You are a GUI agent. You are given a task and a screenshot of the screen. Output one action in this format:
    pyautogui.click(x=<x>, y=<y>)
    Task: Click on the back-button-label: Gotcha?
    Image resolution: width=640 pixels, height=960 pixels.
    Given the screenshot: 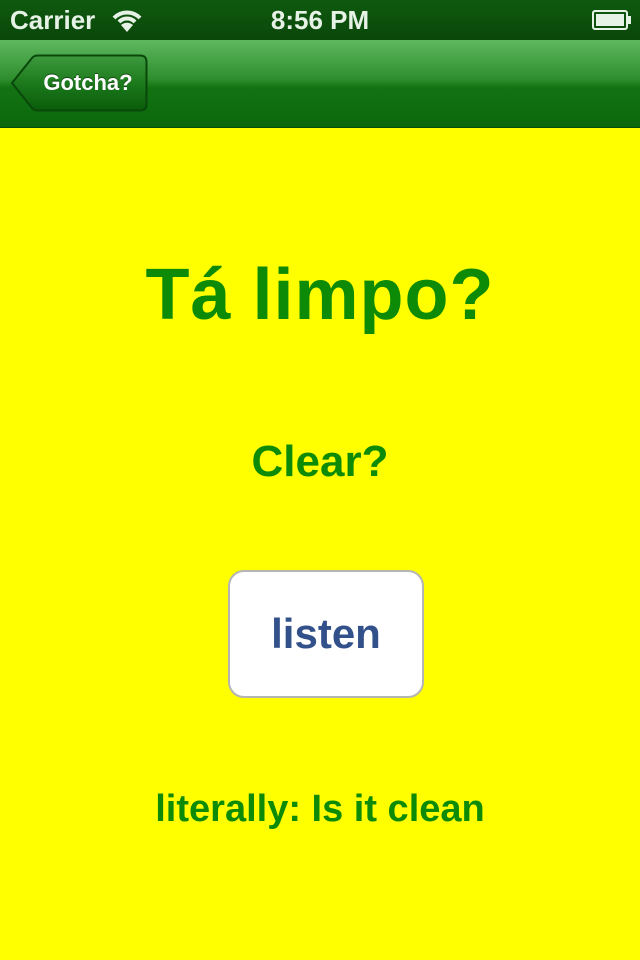 What is the action you would take?
    pyautogui.click(x=88, y=82)
    